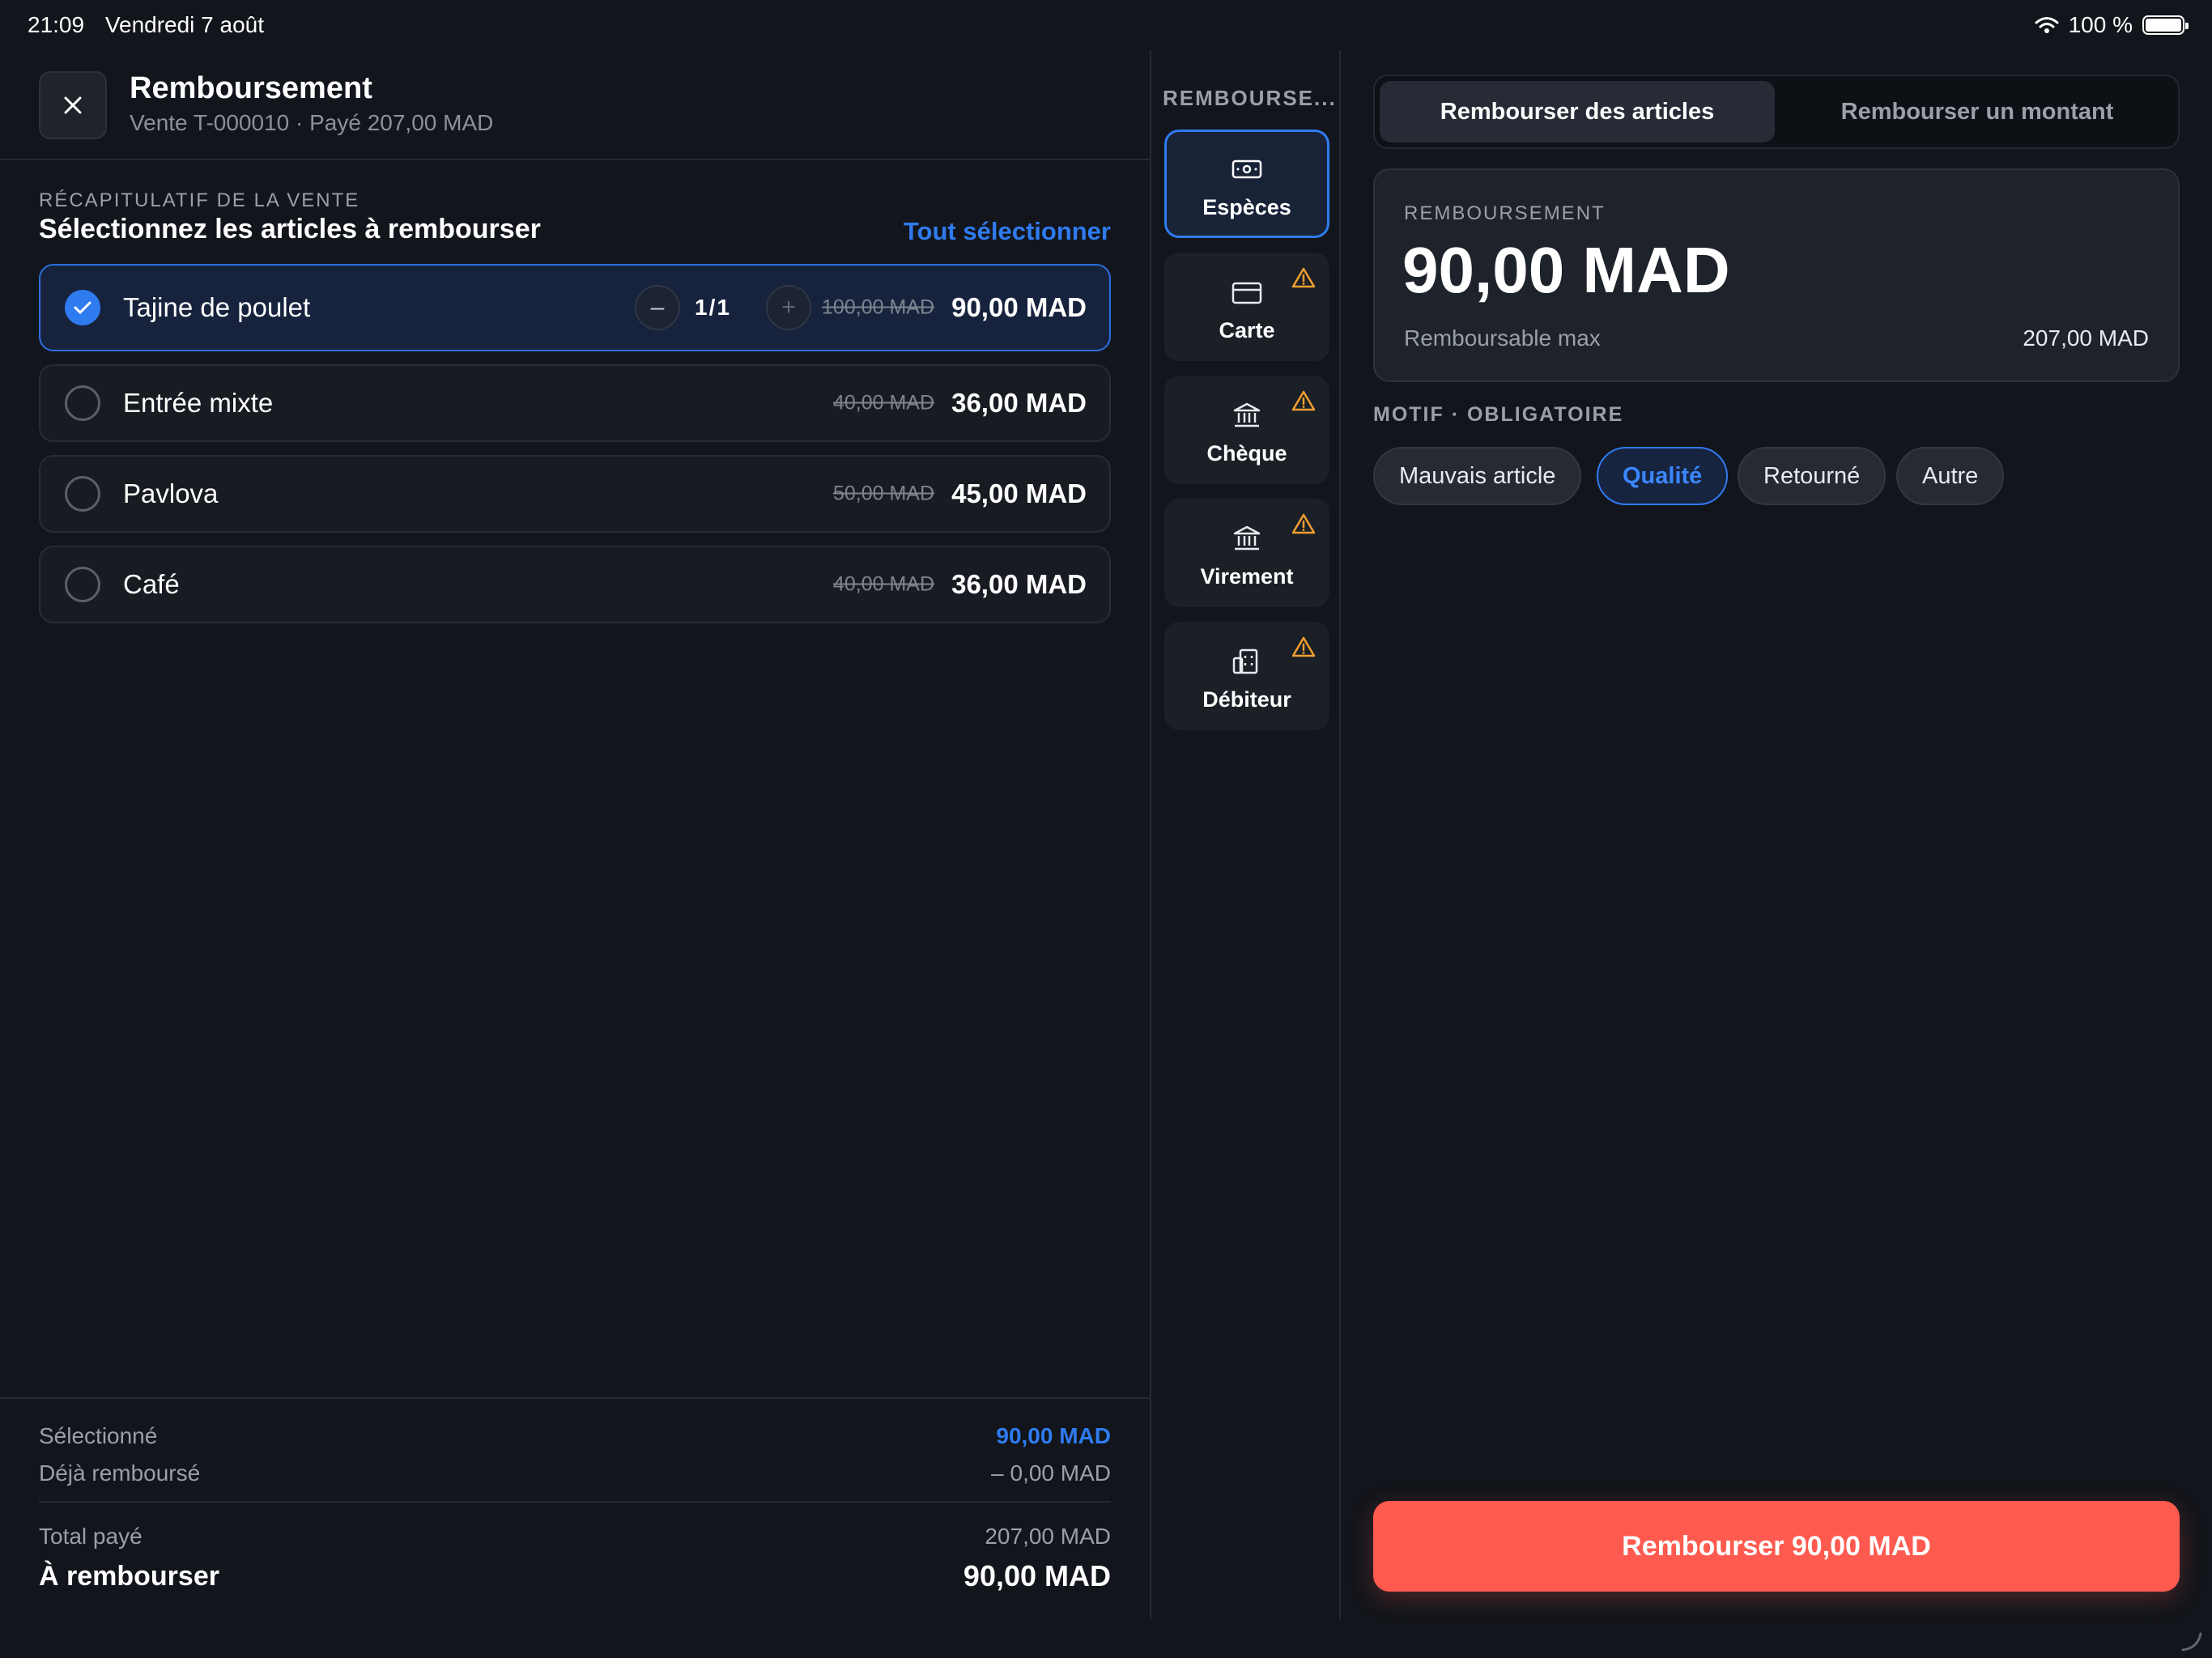 This screenshot has height=1658, width=2212. What do you see at coordinates (1245, 661) in the screenshot?
I see `building-icon` at bounding box center [1245, 661].